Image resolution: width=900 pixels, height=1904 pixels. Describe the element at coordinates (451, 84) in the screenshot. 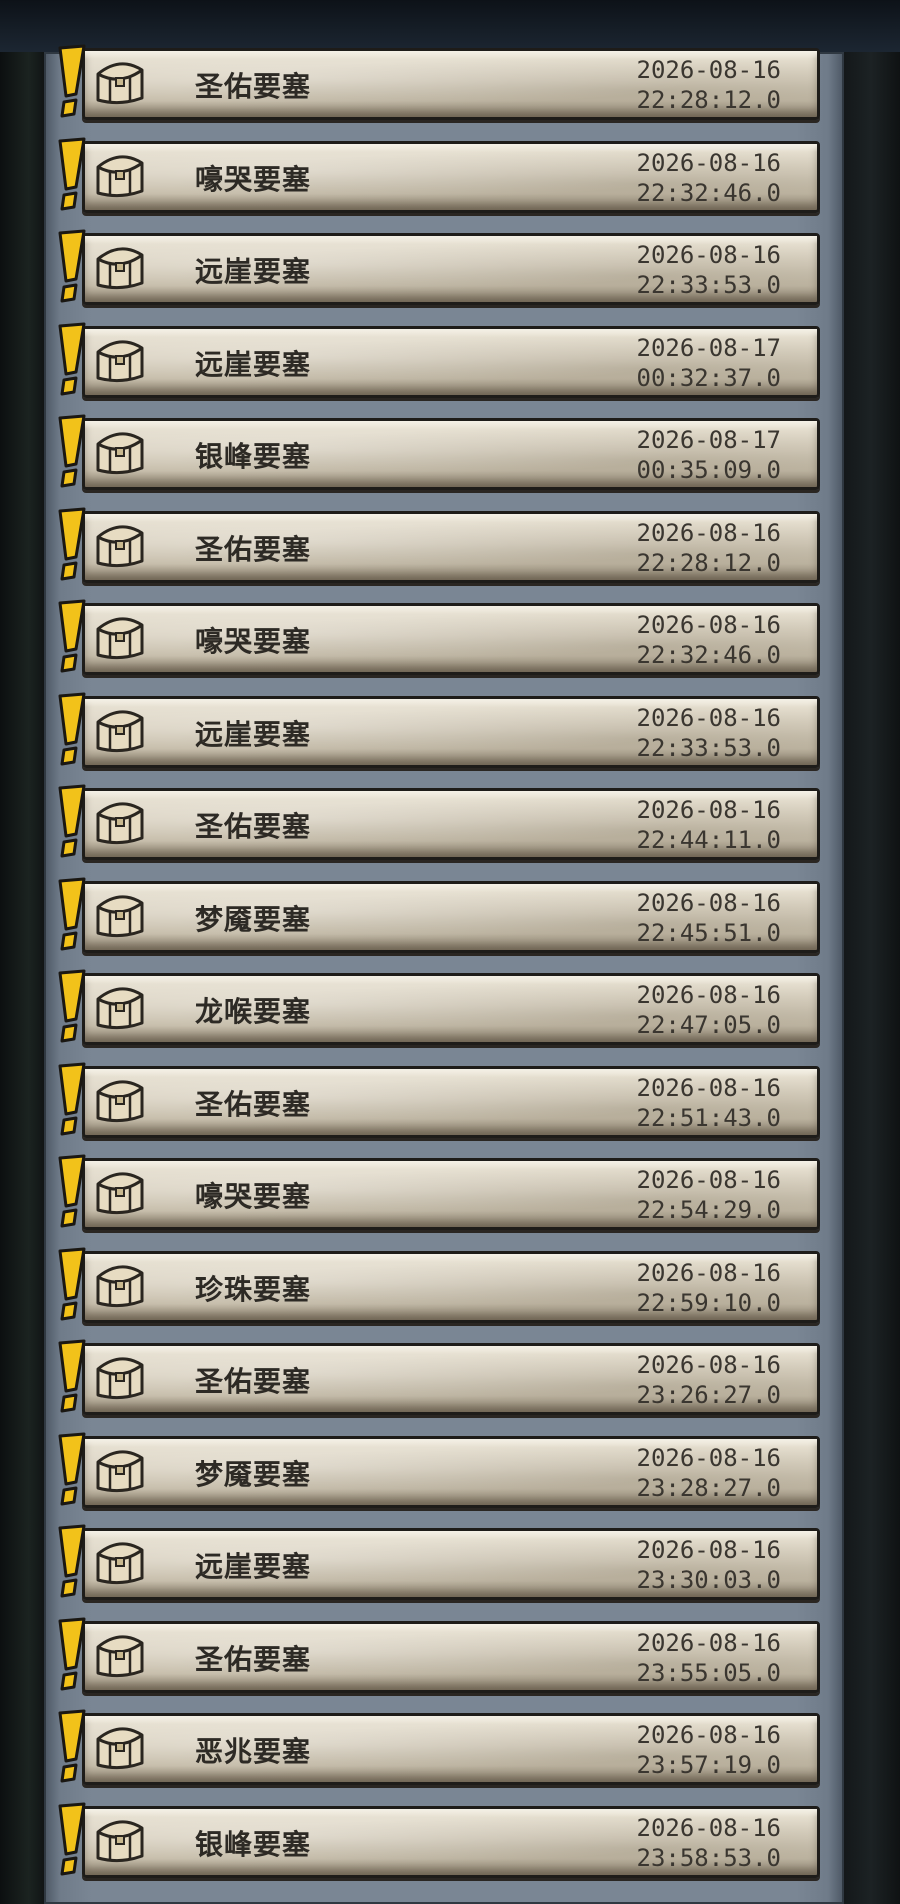

I see `mail-parchment: 圣佑要塞 2026-08-16 22:28:12.0` at that location.